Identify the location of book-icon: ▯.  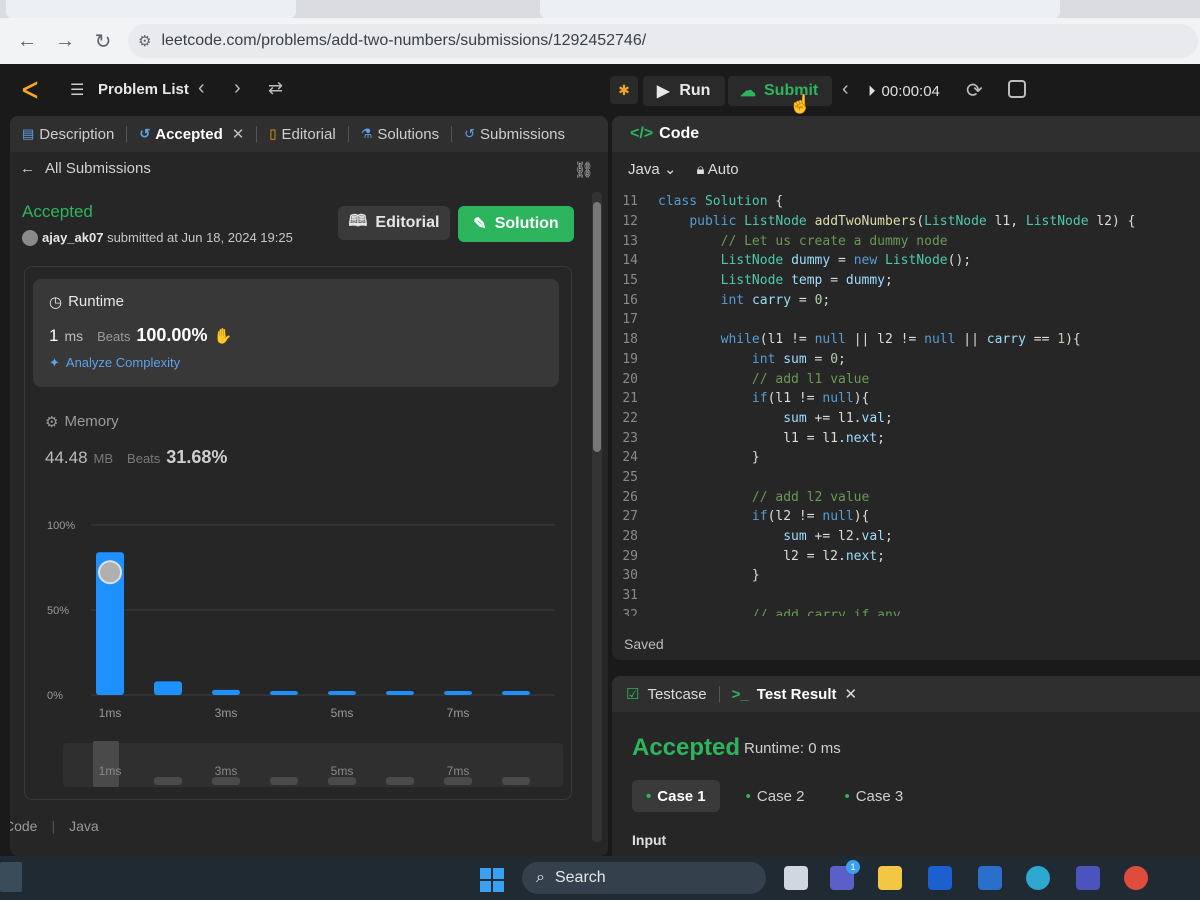
(273, 133).